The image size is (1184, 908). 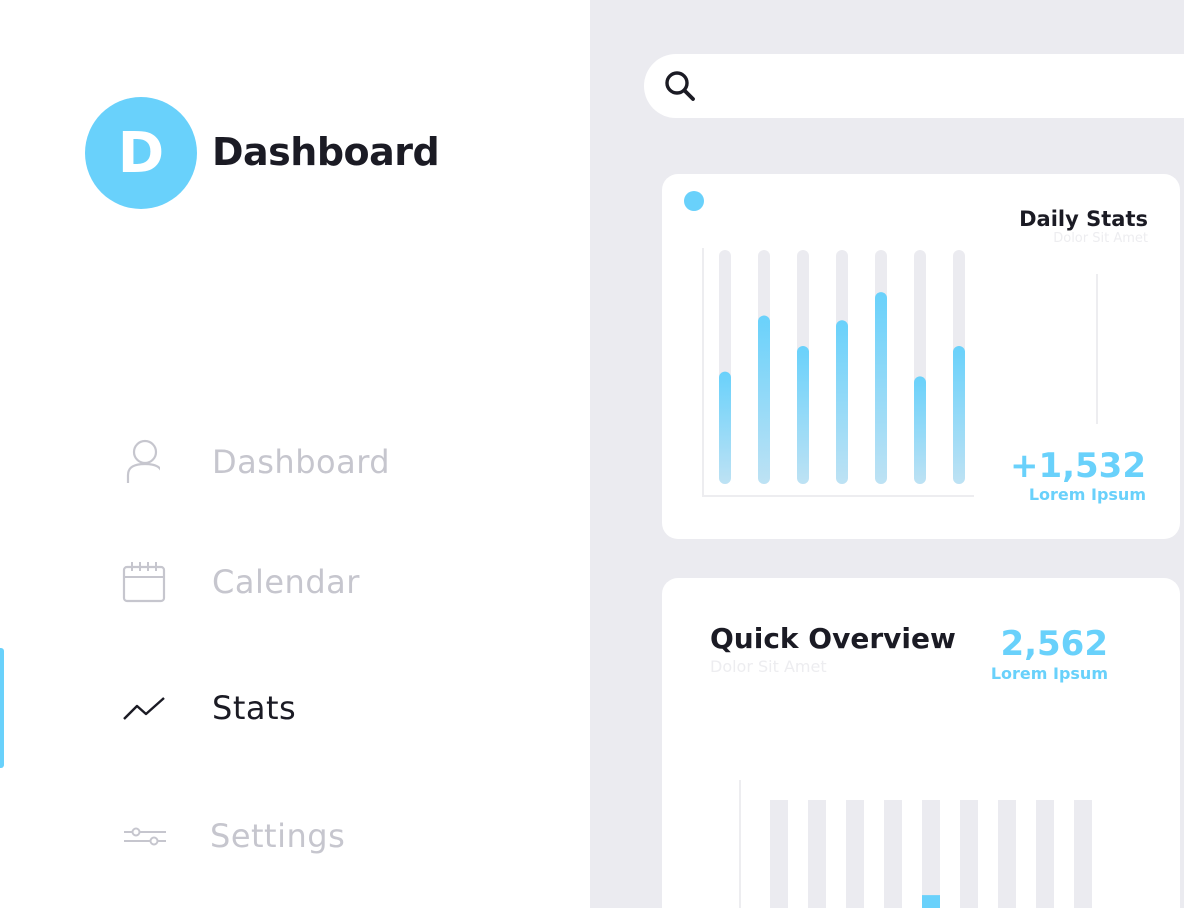 I want to click on sidebar-item-settings: Settings, so click(x=300, y=836).